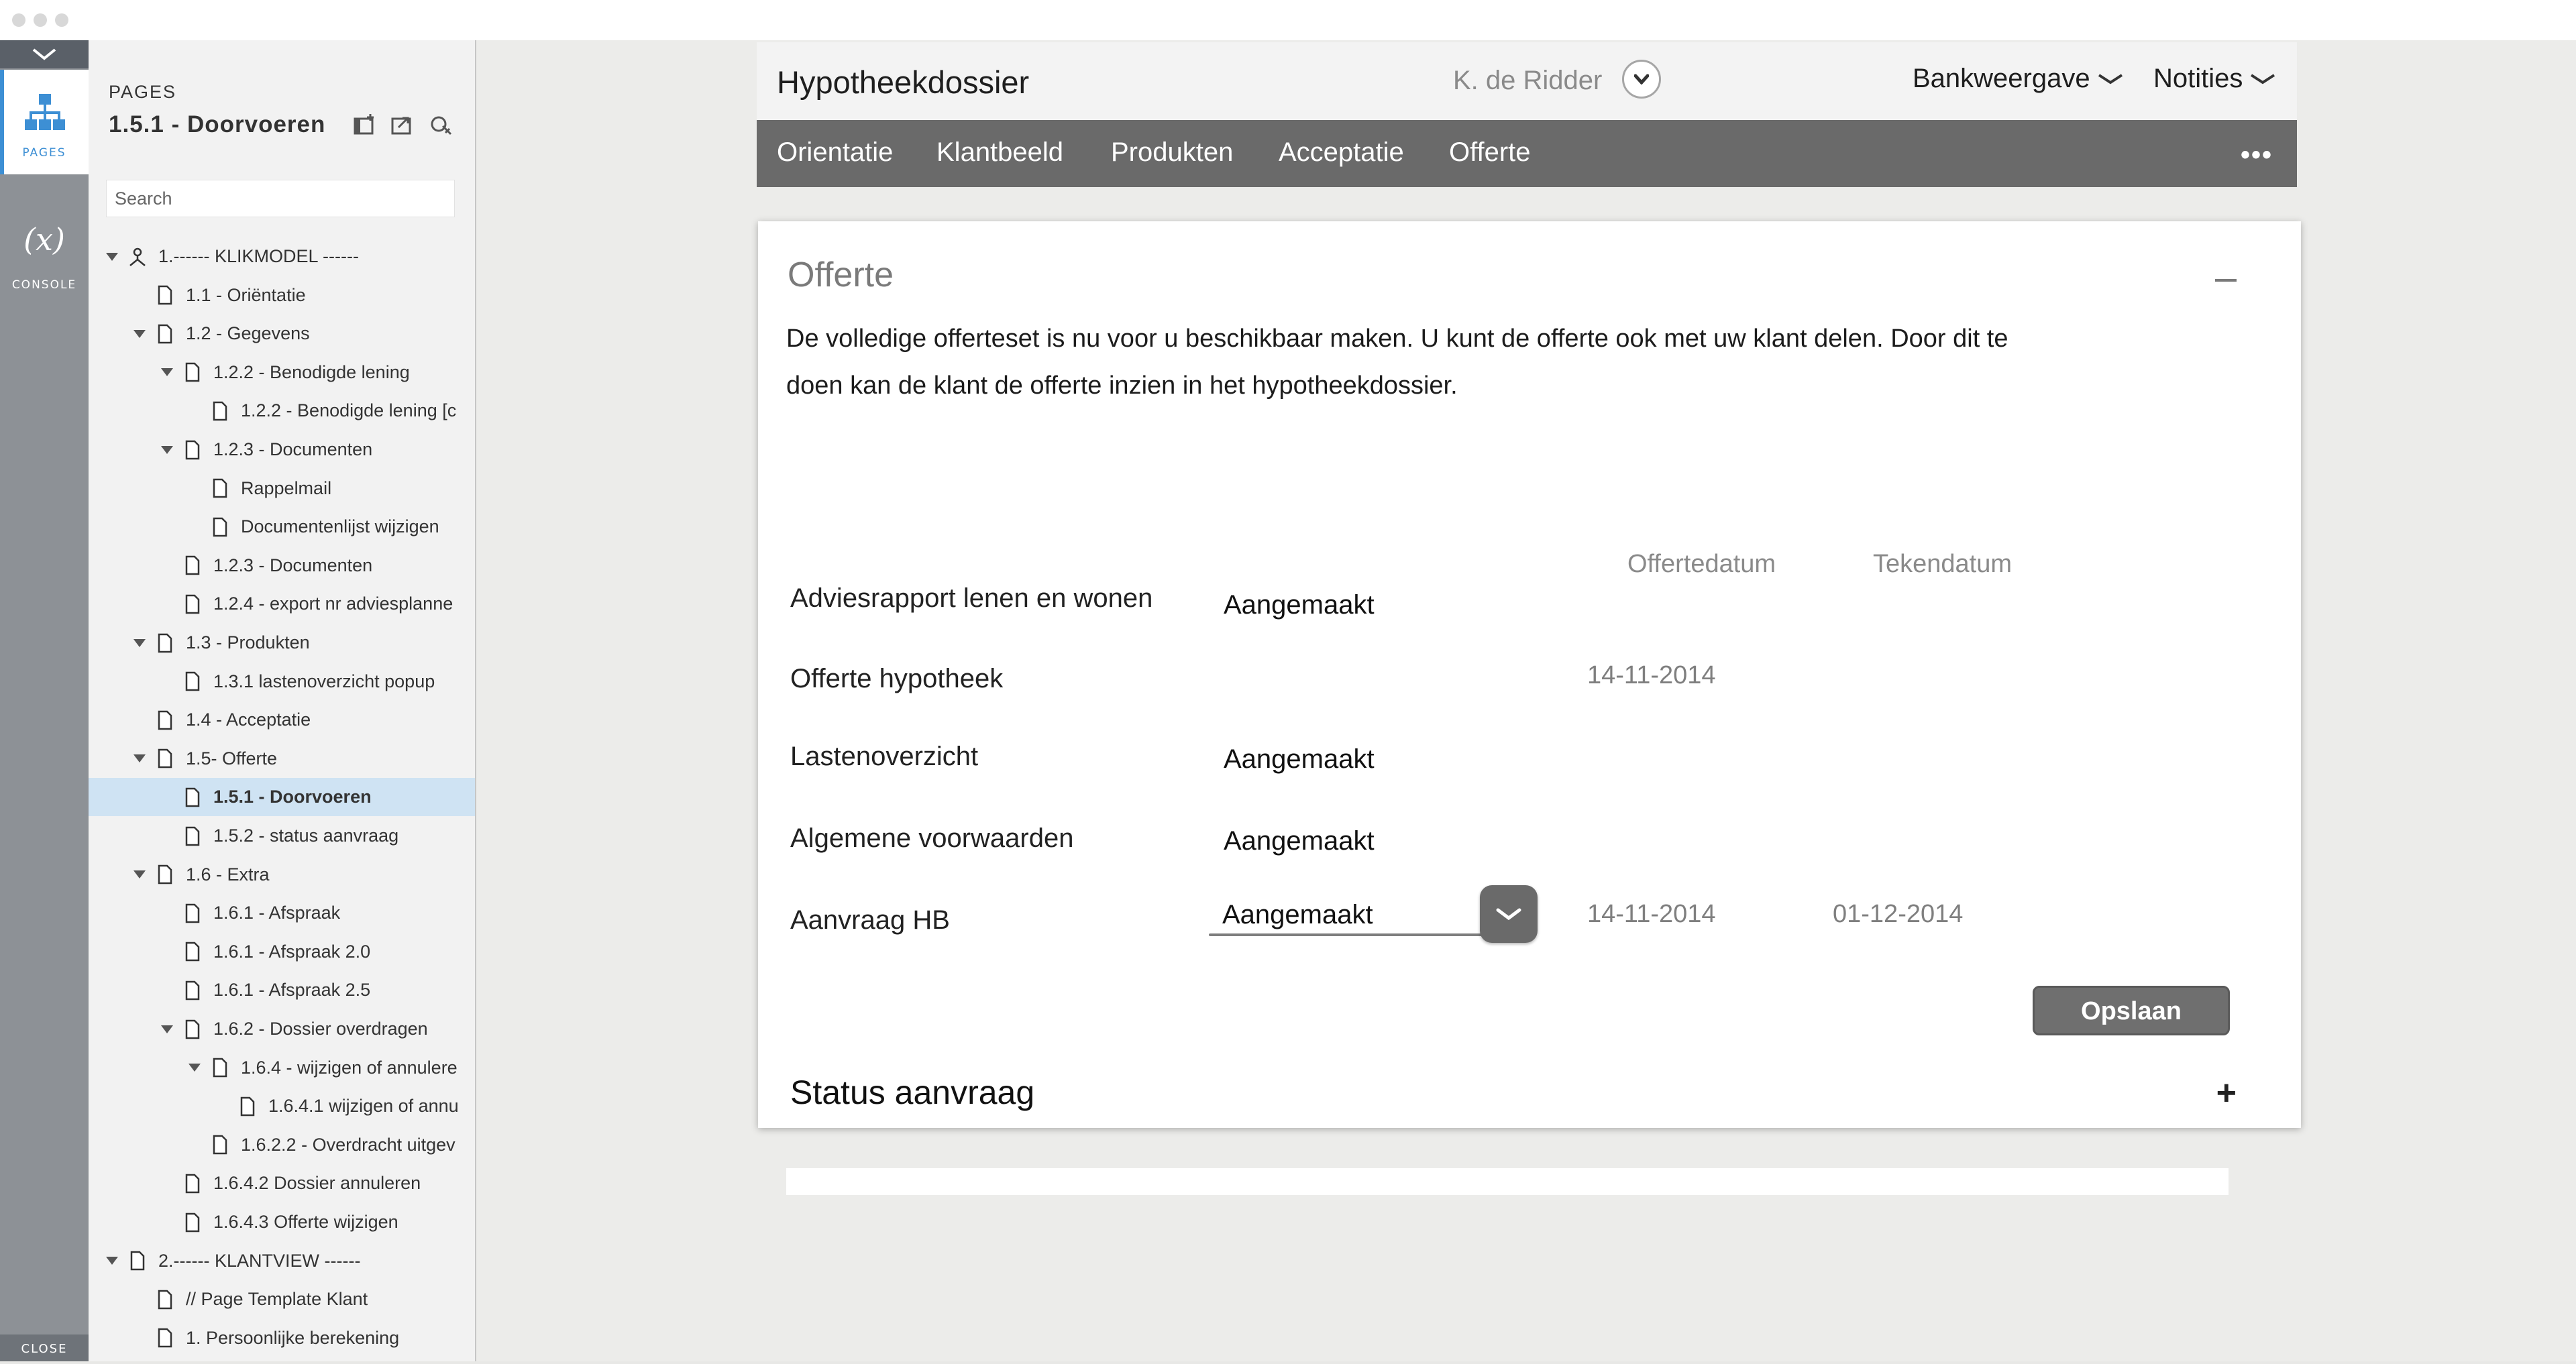 This screenshot has height=1364, width=2576. Describe the element at coordinates (44, 1347) in the screenshot. I see `close-panel-button: CLOSE` at that location.